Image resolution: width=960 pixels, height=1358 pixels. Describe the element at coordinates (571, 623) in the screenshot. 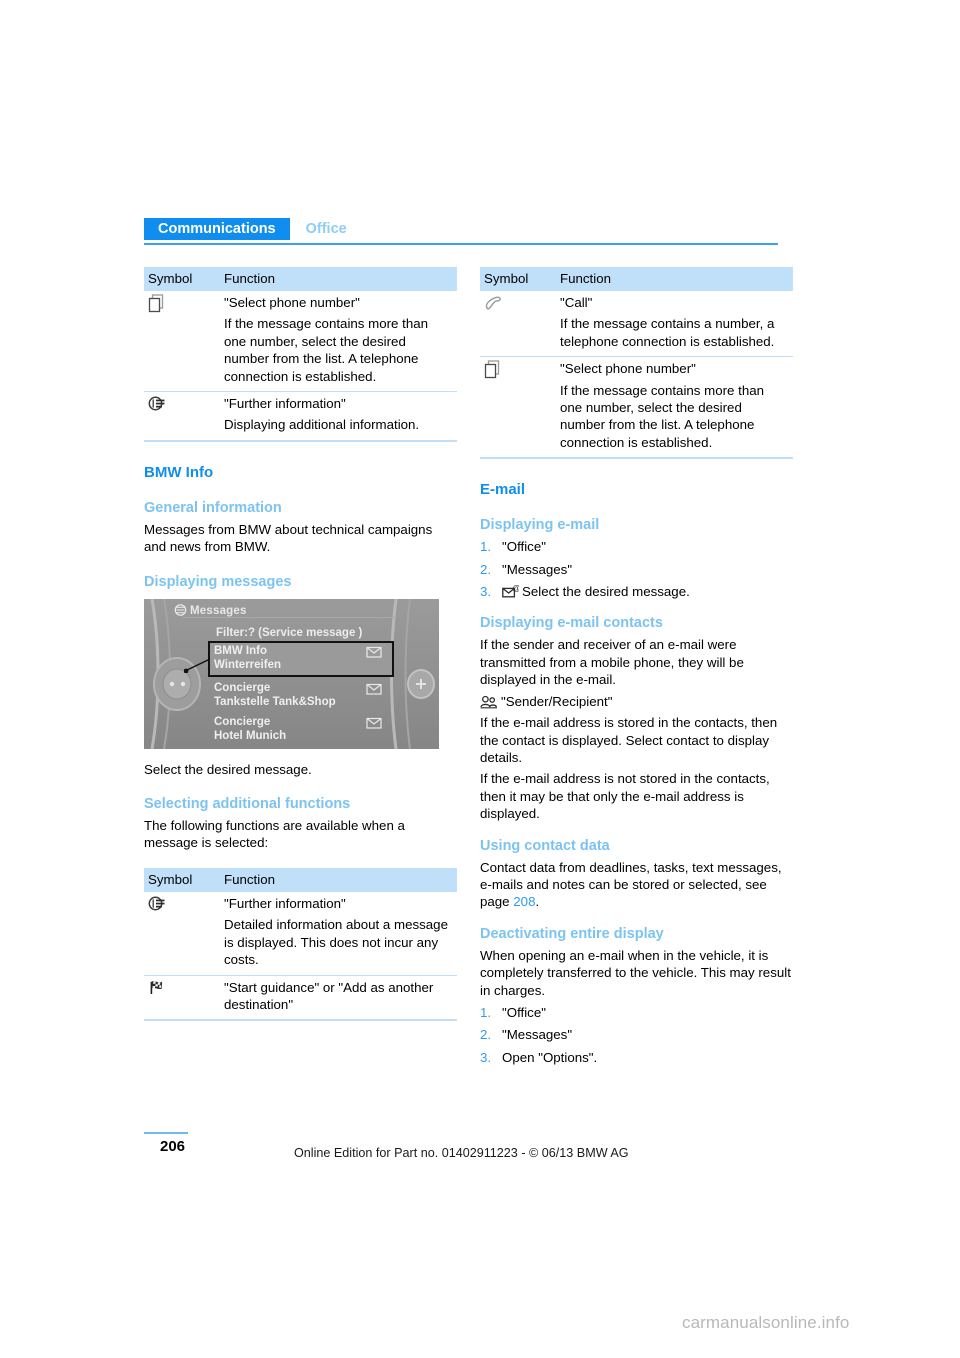

I see `subheading-displaying-email-contacts: Displaying e-mail contacts` at that location.